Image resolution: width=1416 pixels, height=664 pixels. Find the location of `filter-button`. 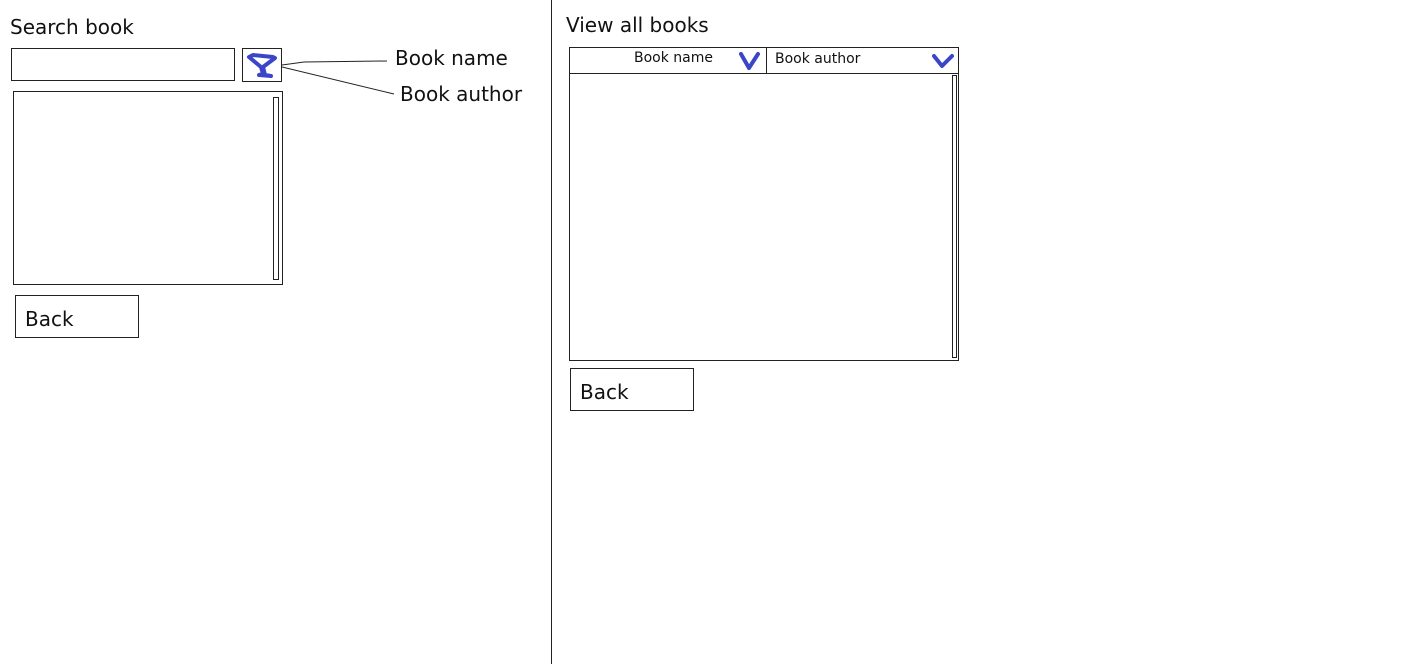

filter-button is located at coordinates (262, 65).